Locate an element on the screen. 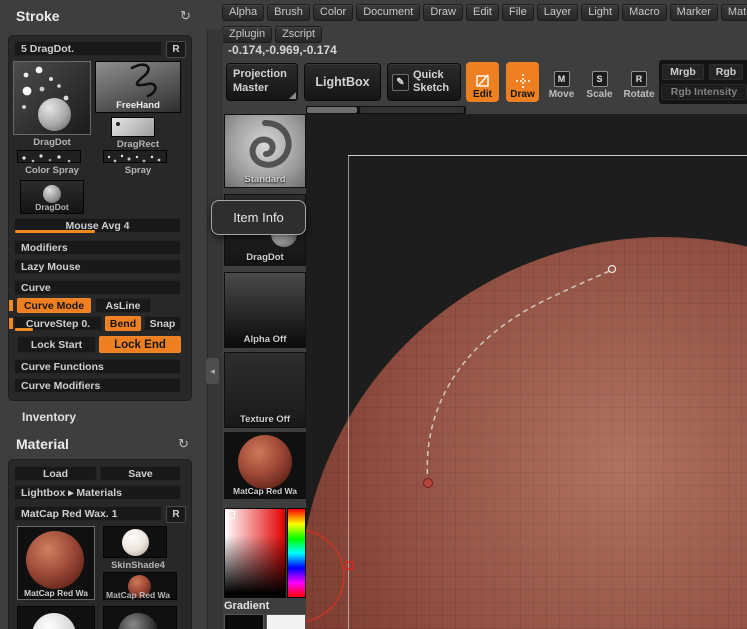 The height and width of the screenshot is (629, 747). lightbox-materials-button: Lightbox ▸ Materials is located at coordinates (97, 492).